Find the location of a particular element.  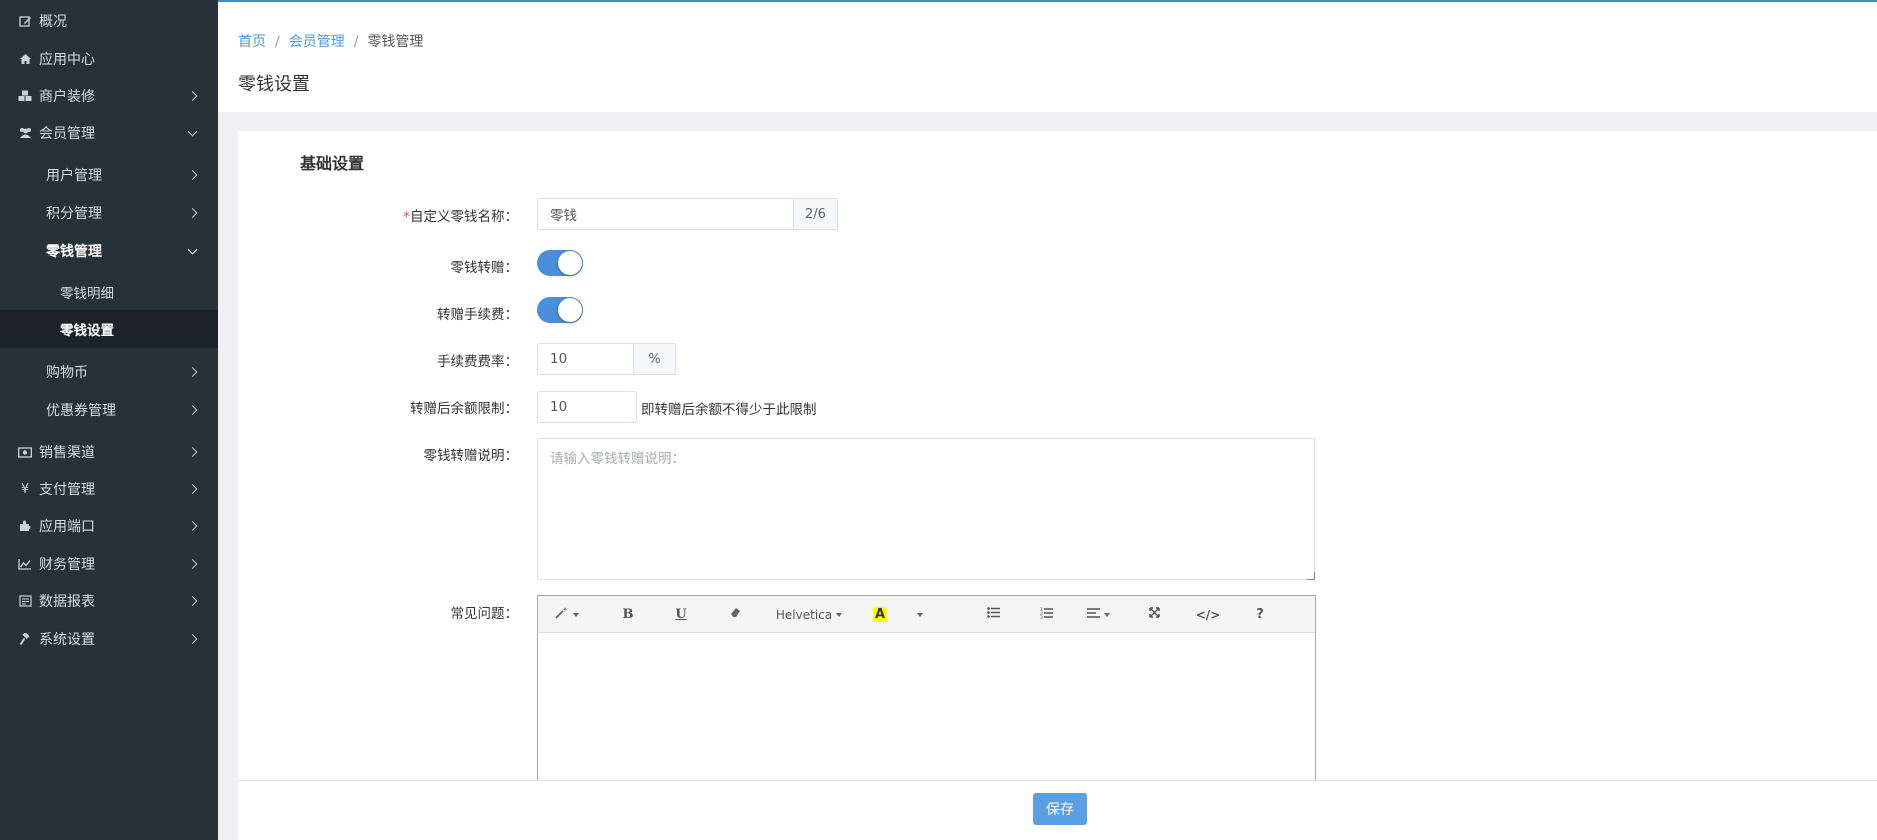

ordered-list-button: 123 is located at coordinates (1046, 614).